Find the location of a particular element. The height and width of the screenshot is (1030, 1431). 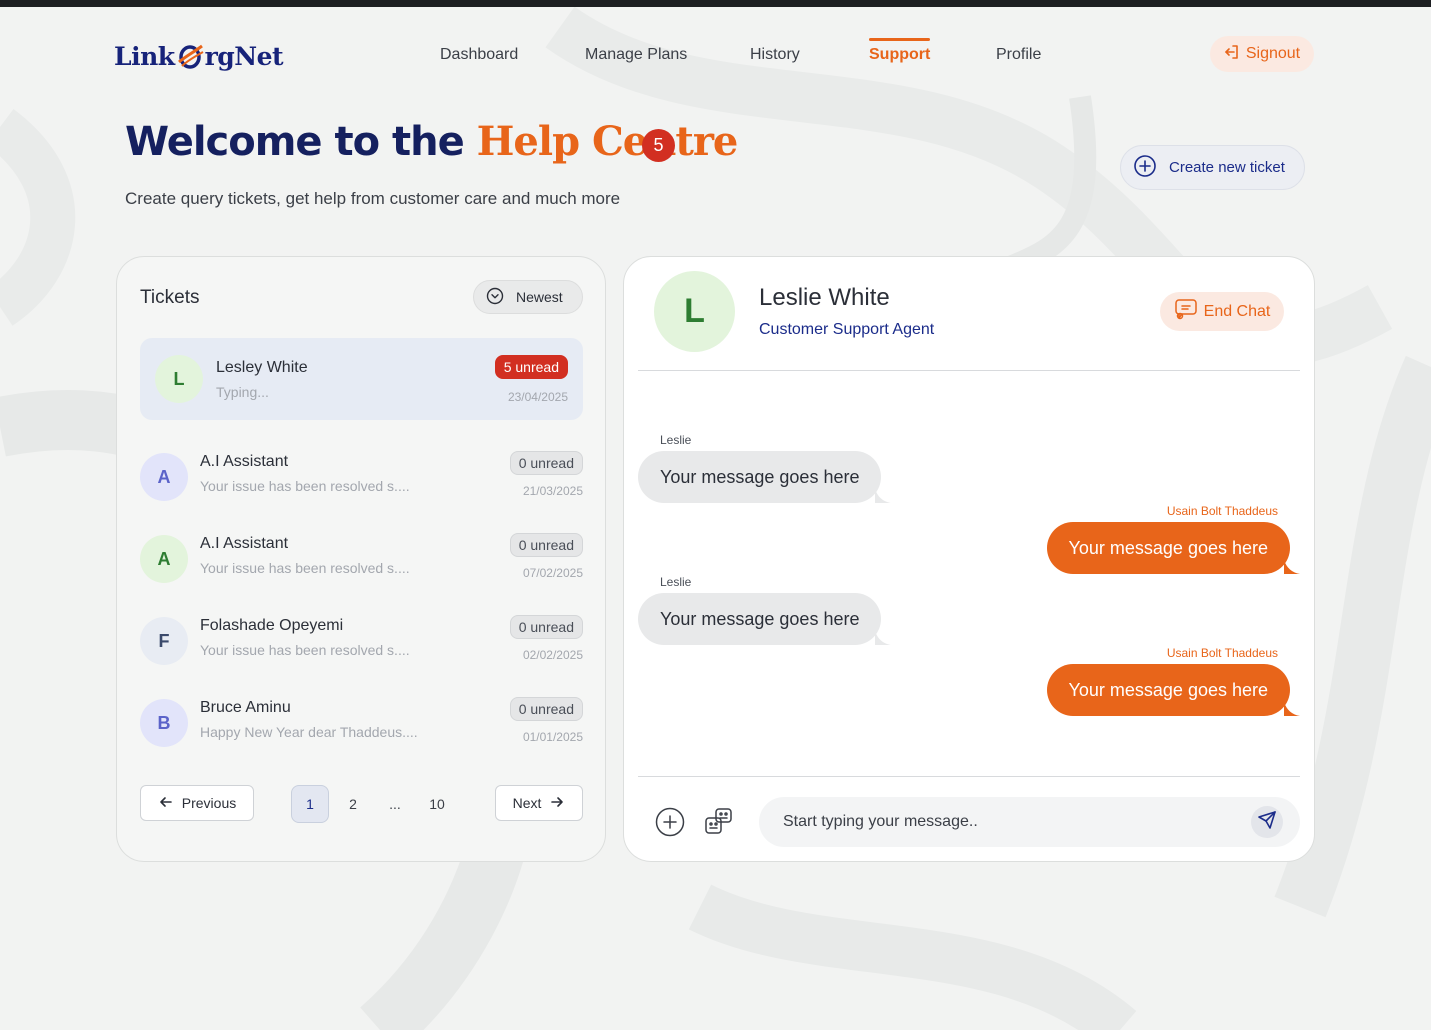

next-page-button: Next is located at coordinates (539, 803).